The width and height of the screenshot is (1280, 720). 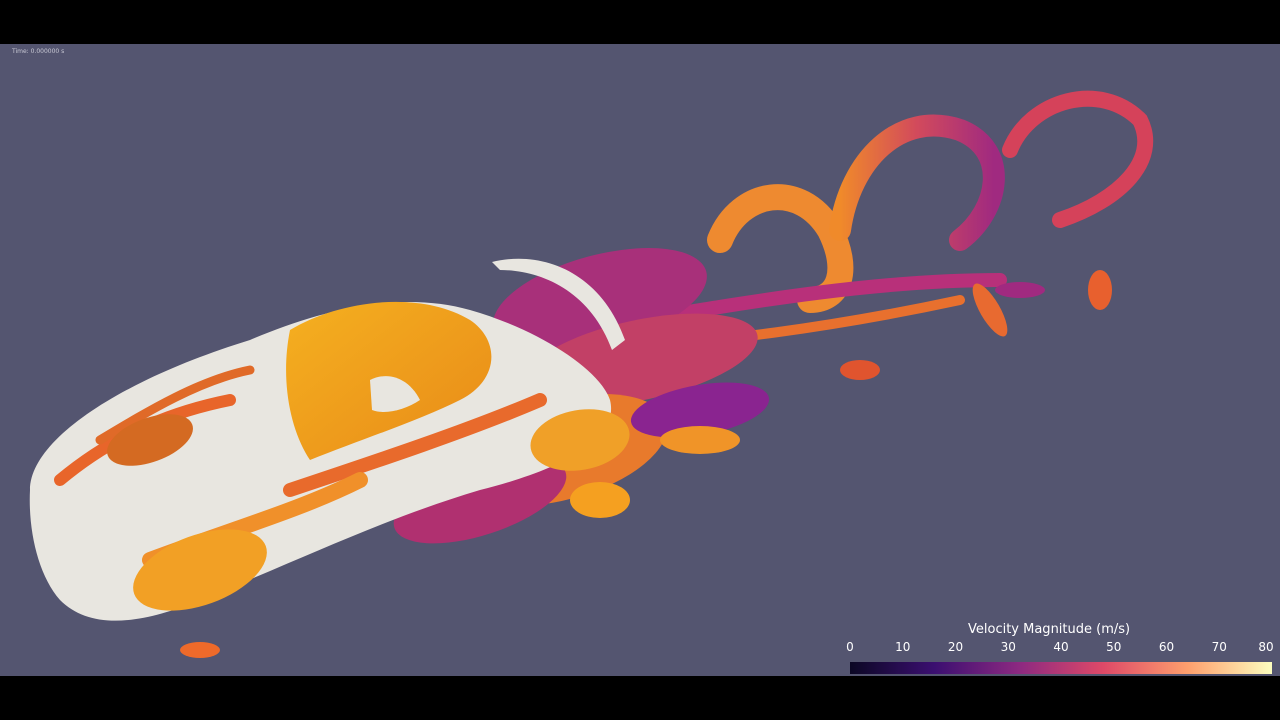 What do you see at coordinates (1166, 647) in the screenshot?
I see `colorbar-tick: 60` at bounding box center [1166, 647].